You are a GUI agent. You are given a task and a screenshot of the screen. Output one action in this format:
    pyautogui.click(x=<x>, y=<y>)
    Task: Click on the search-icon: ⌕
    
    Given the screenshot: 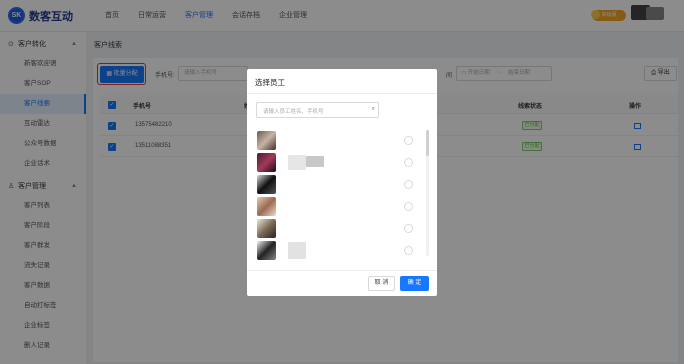 What is the action you would take?
    pyautogui.click(x=373, y=109)
    